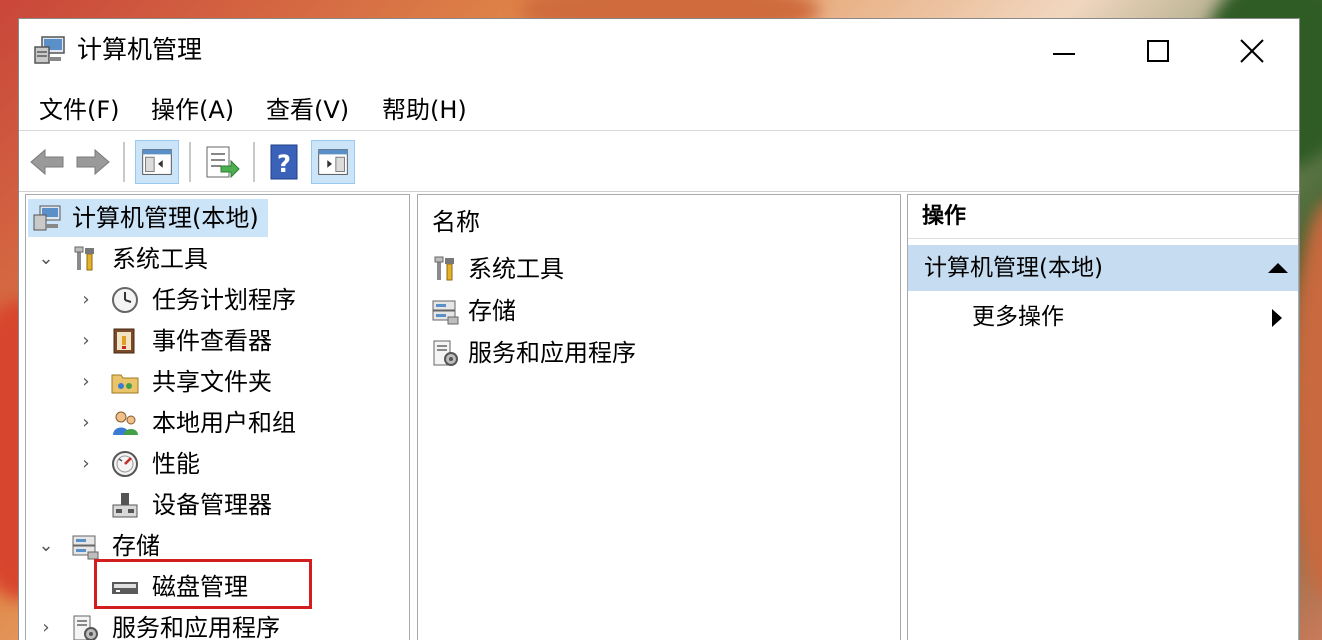  Describe the element at coordinates (1278, 268) in the screenshot. I see `collapse-up-icon` at that location.